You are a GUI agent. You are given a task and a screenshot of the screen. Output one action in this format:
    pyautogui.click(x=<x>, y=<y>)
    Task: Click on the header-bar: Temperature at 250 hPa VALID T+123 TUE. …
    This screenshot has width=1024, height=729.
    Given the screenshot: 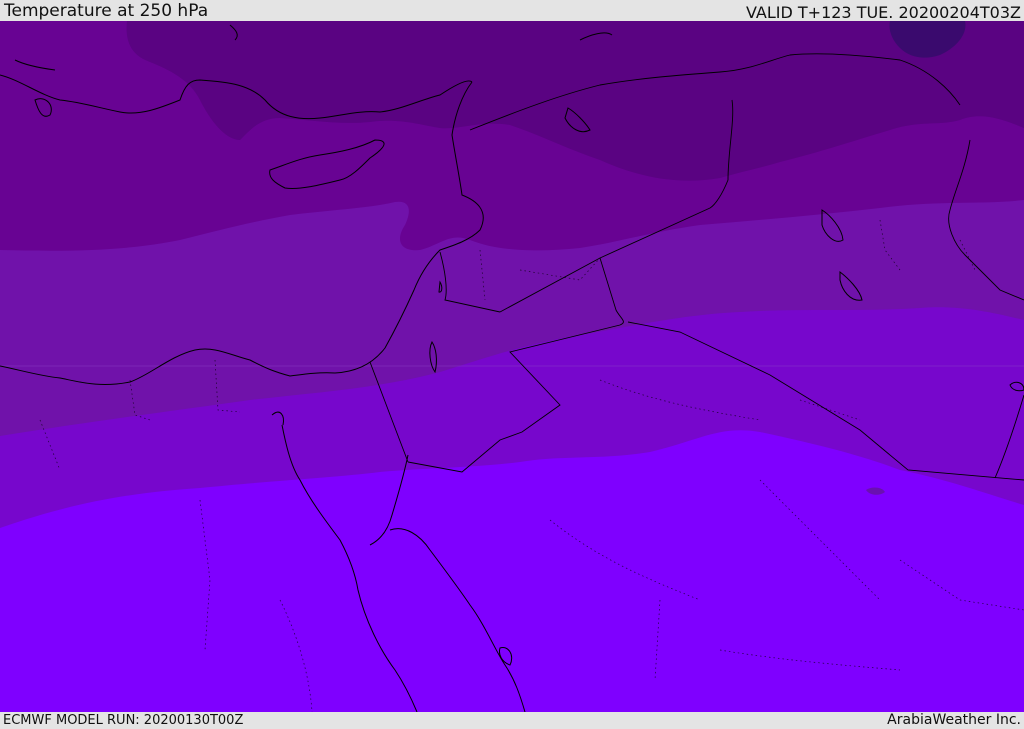 What is the action you would take?
    pyautogui.click(x=512, y=10)
    